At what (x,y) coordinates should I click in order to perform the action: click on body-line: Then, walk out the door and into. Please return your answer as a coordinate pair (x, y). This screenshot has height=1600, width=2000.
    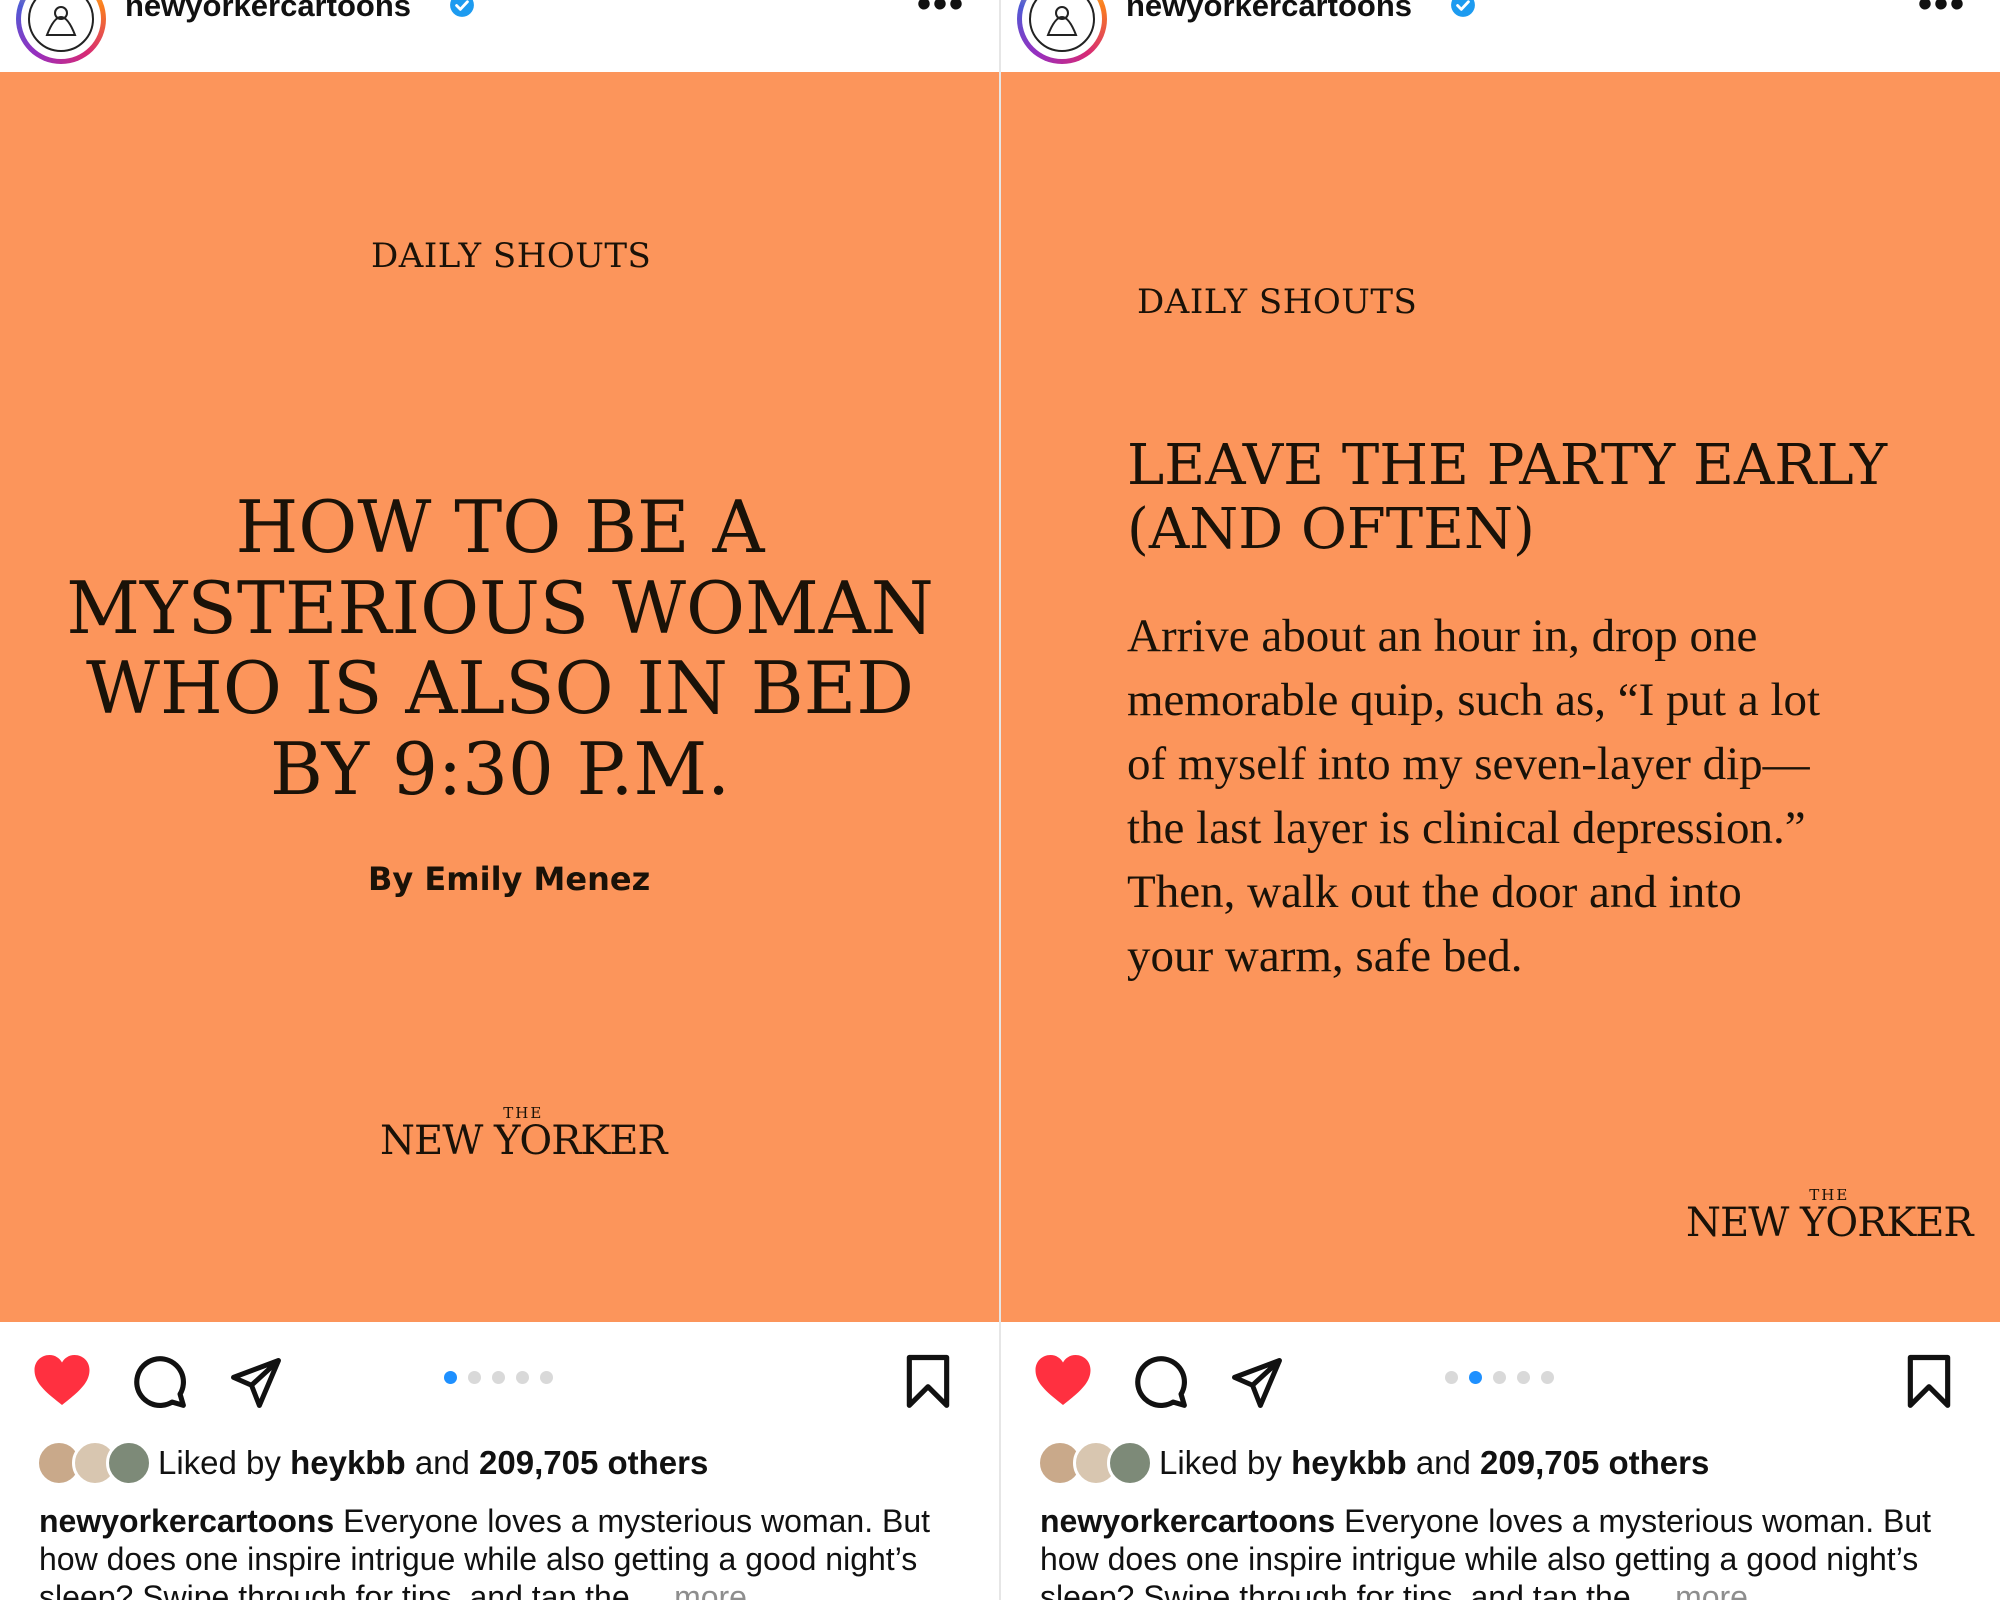
    Looking at the image, I should click on (1434, 892).